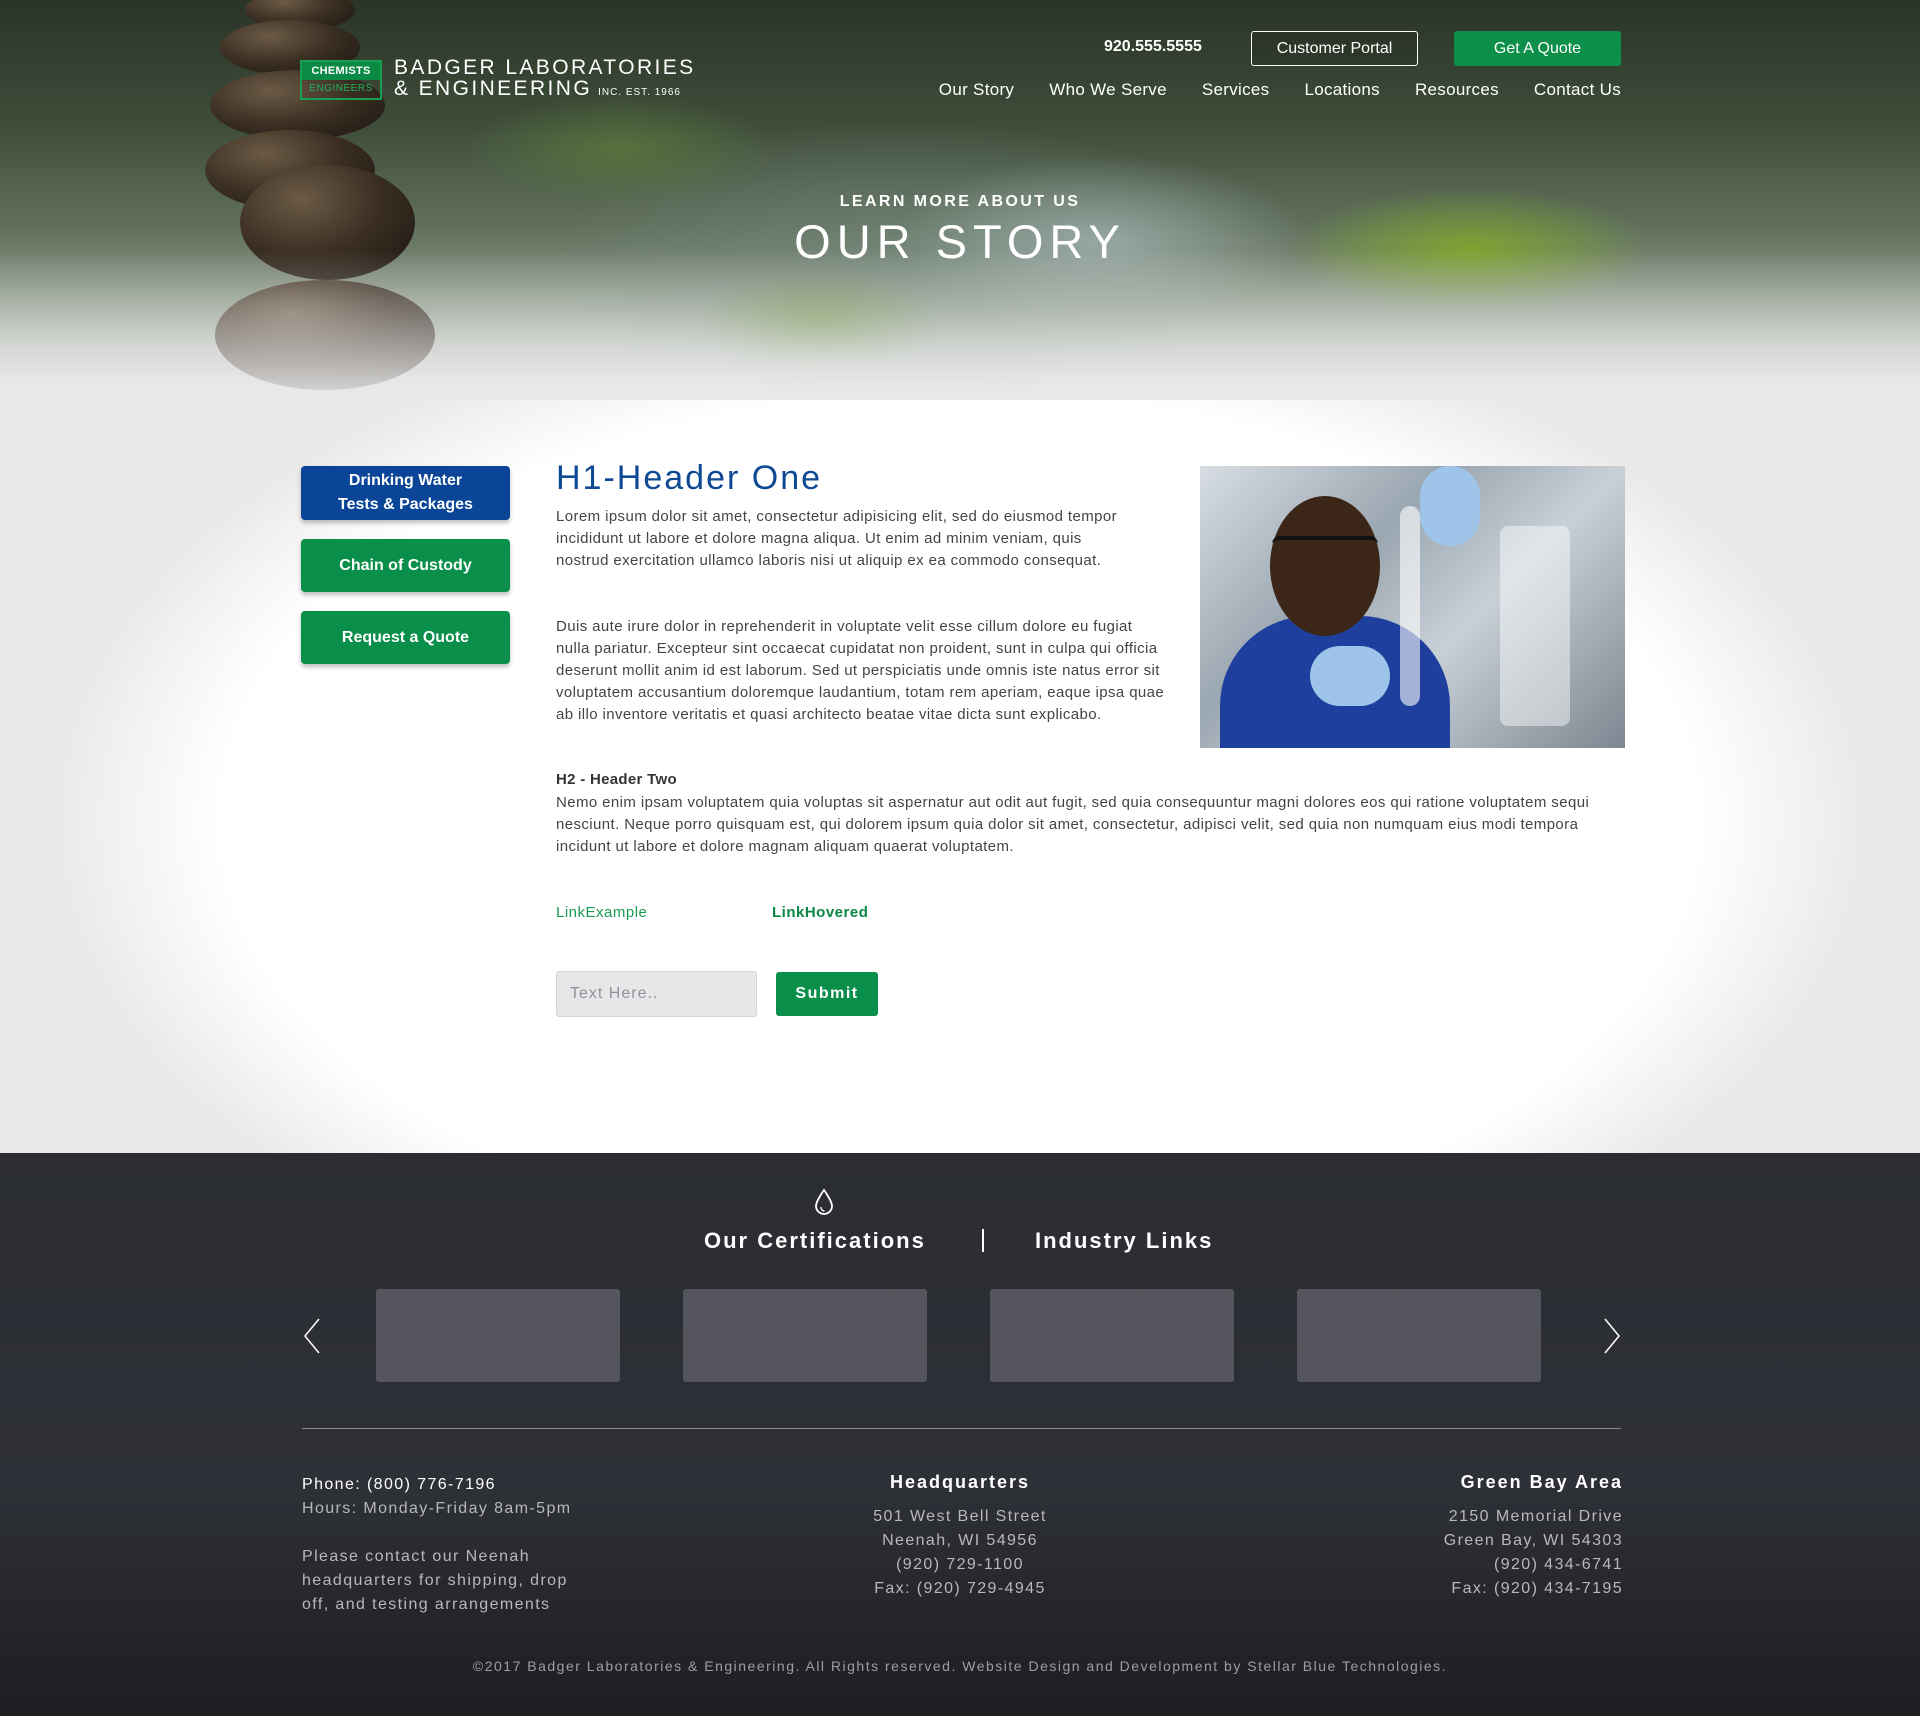  Describe the element at coordinates (961, 1428) in the screenshot. I see `footer-divider` at that location.